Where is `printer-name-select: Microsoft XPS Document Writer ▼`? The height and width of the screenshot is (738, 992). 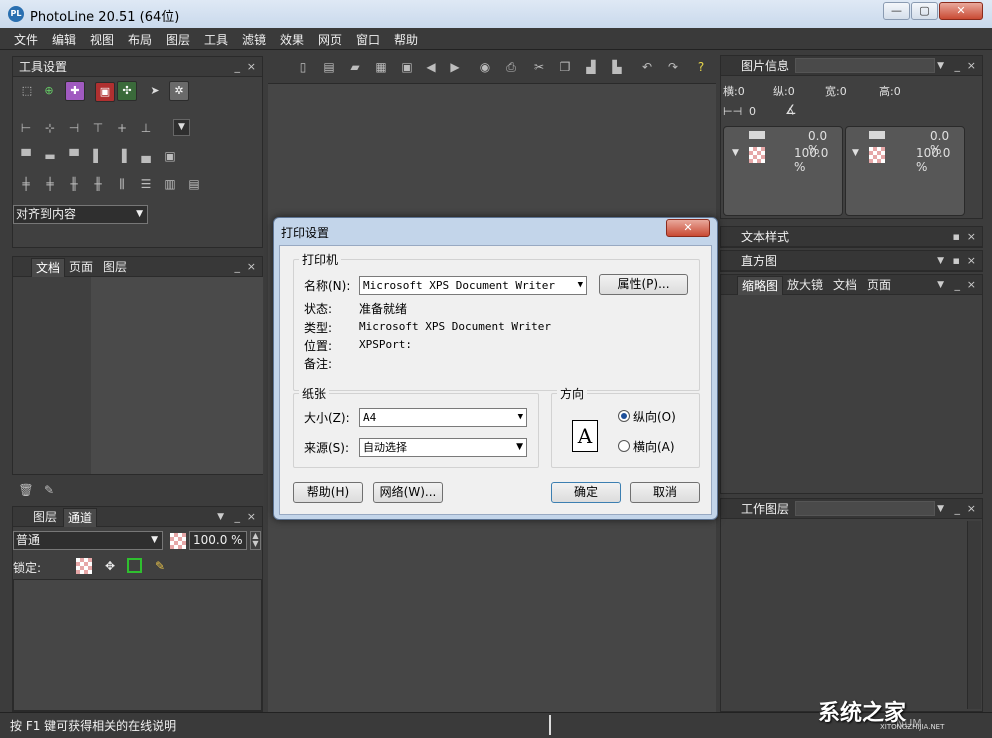
printer-name-select: Microsoft XPS Document Writer ▼ is located at coordinates (473, 285).